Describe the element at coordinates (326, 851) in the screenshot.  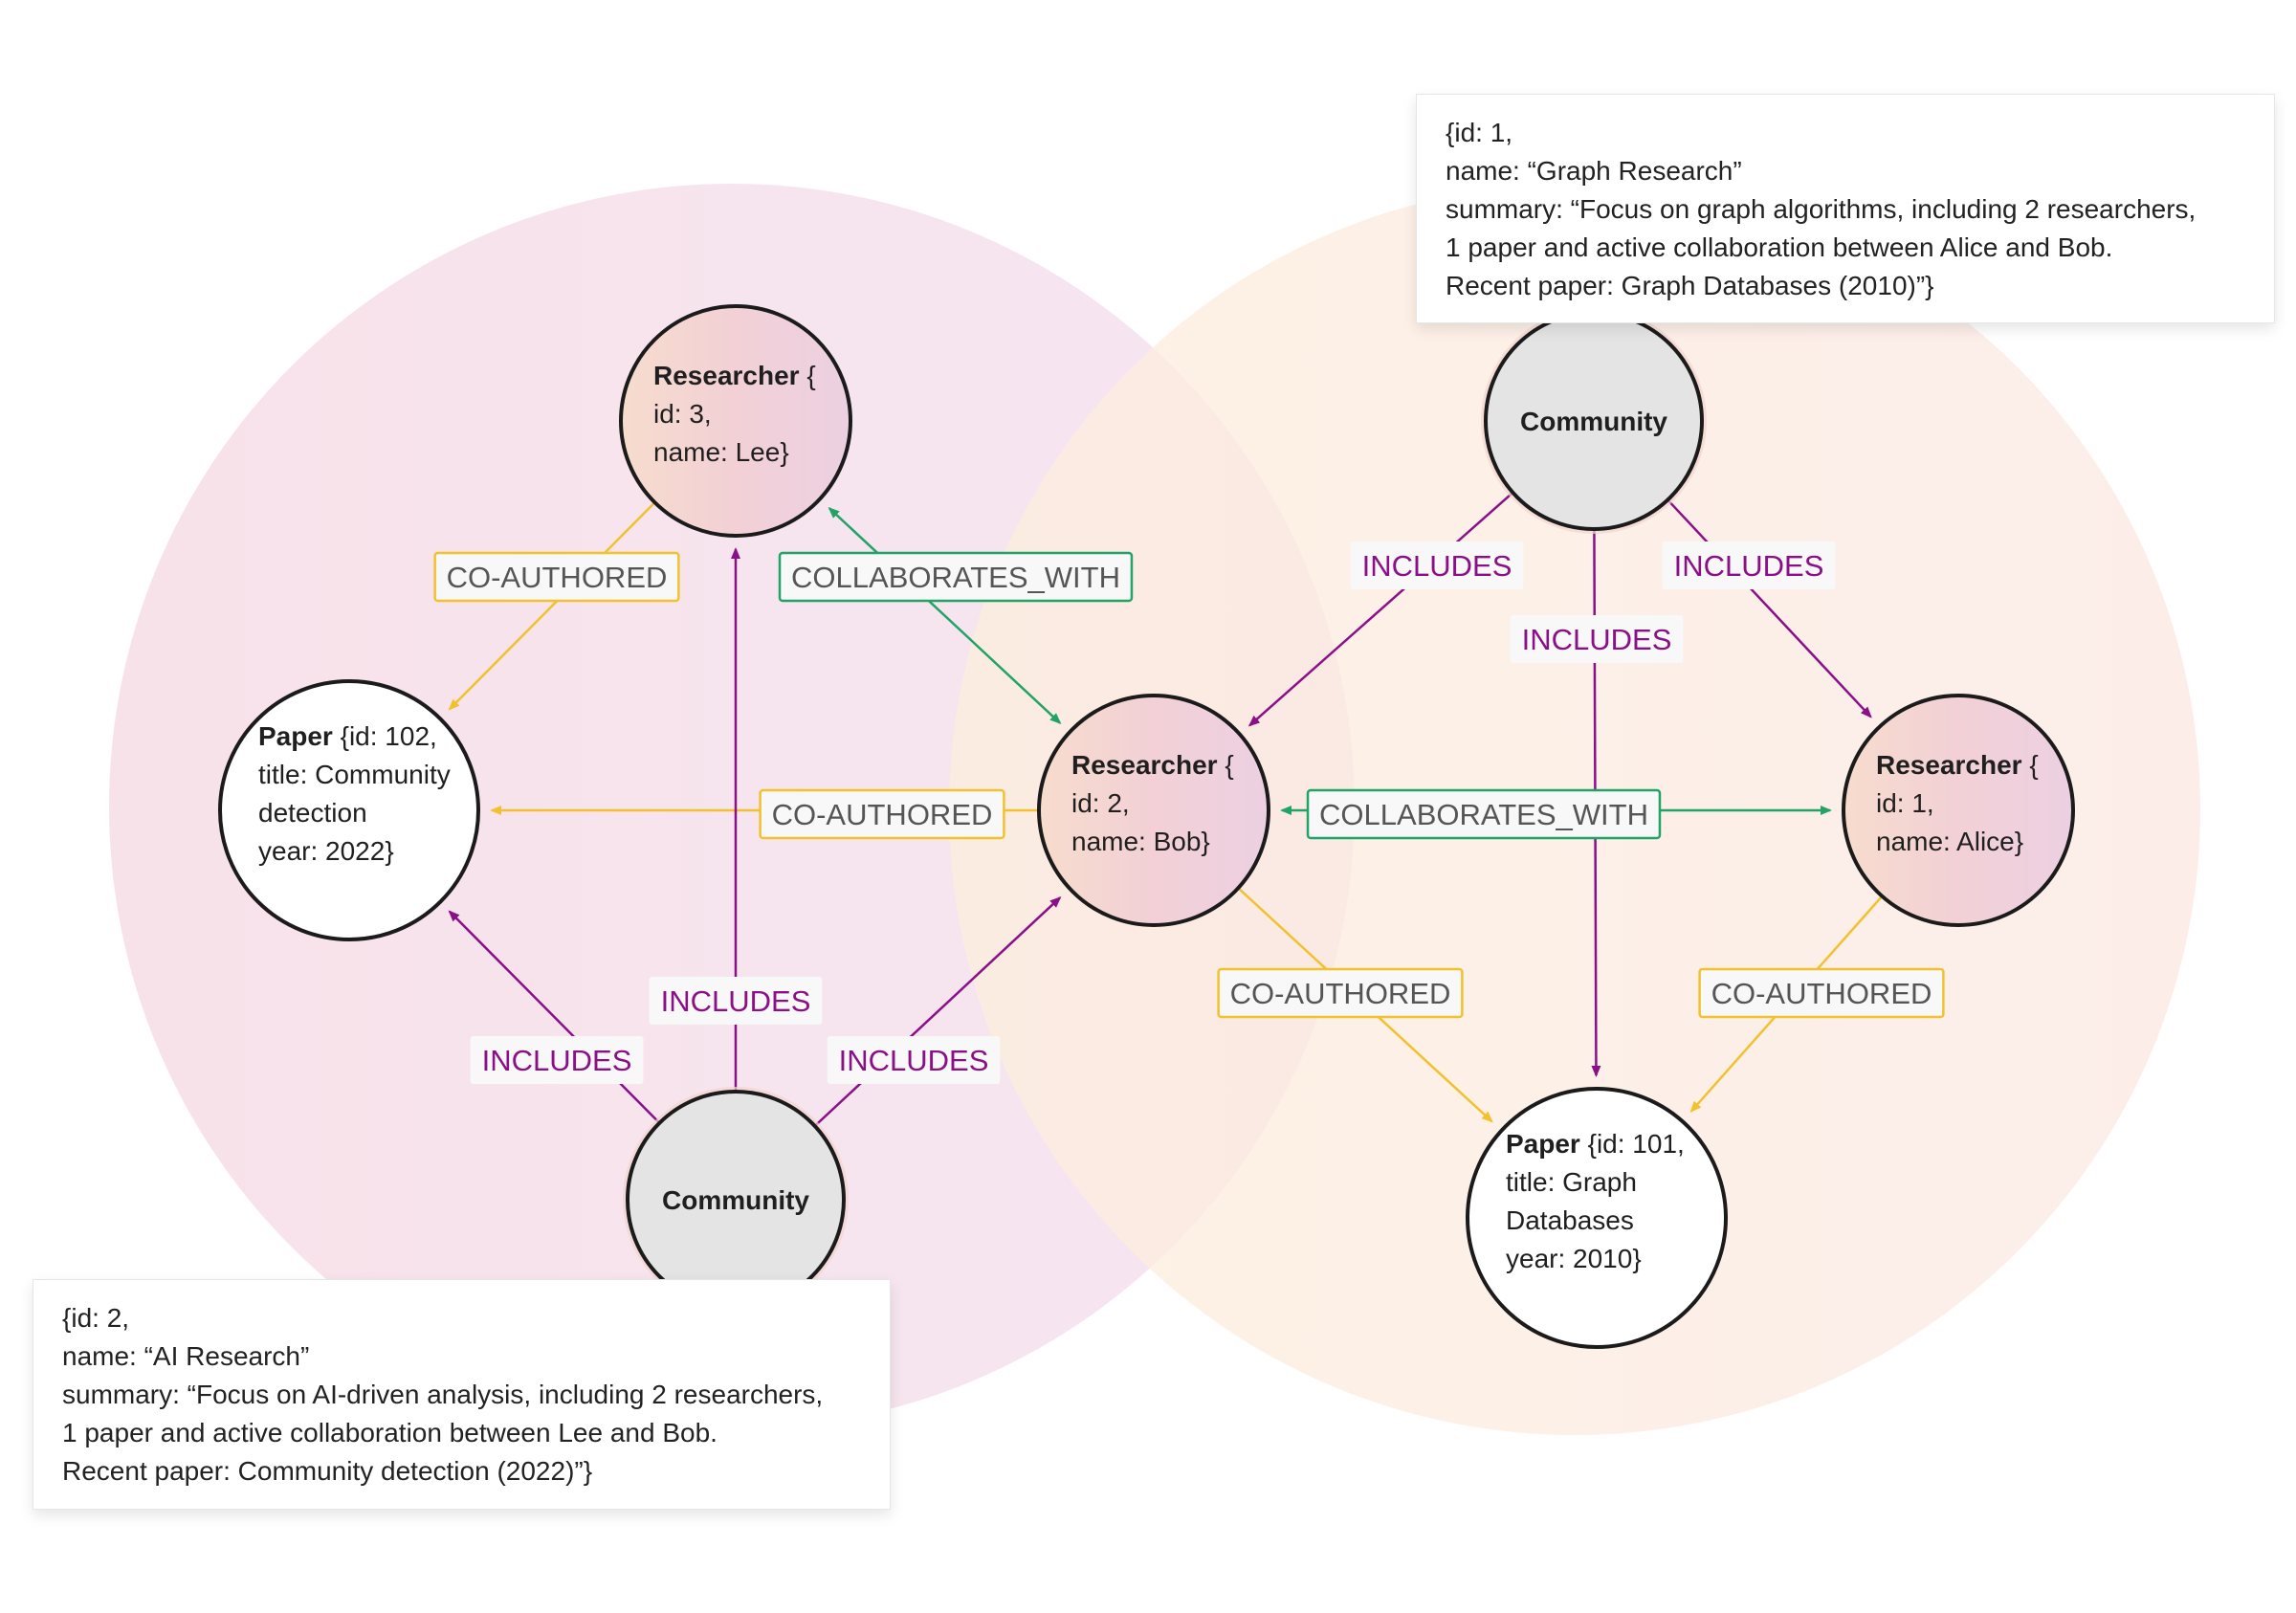
I see `node-label-line: year: 2022}` at that location.